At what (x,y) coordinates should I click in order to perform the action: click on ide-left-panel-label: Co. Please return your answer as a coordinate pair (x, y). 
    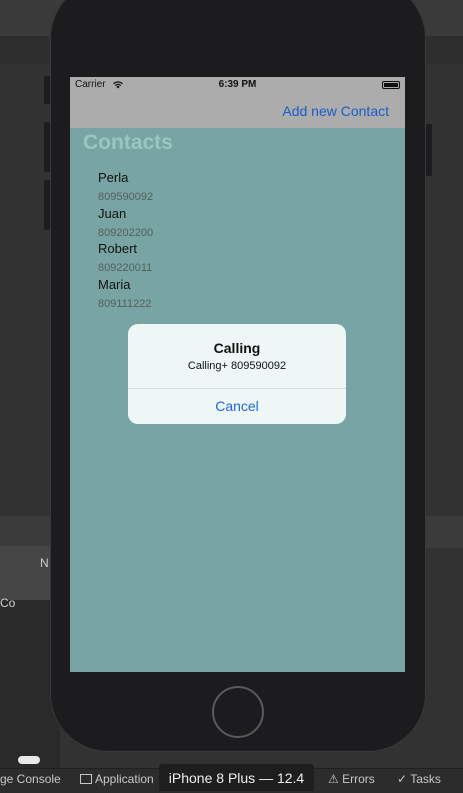
    Looking at the image, I should click on (8, 603).